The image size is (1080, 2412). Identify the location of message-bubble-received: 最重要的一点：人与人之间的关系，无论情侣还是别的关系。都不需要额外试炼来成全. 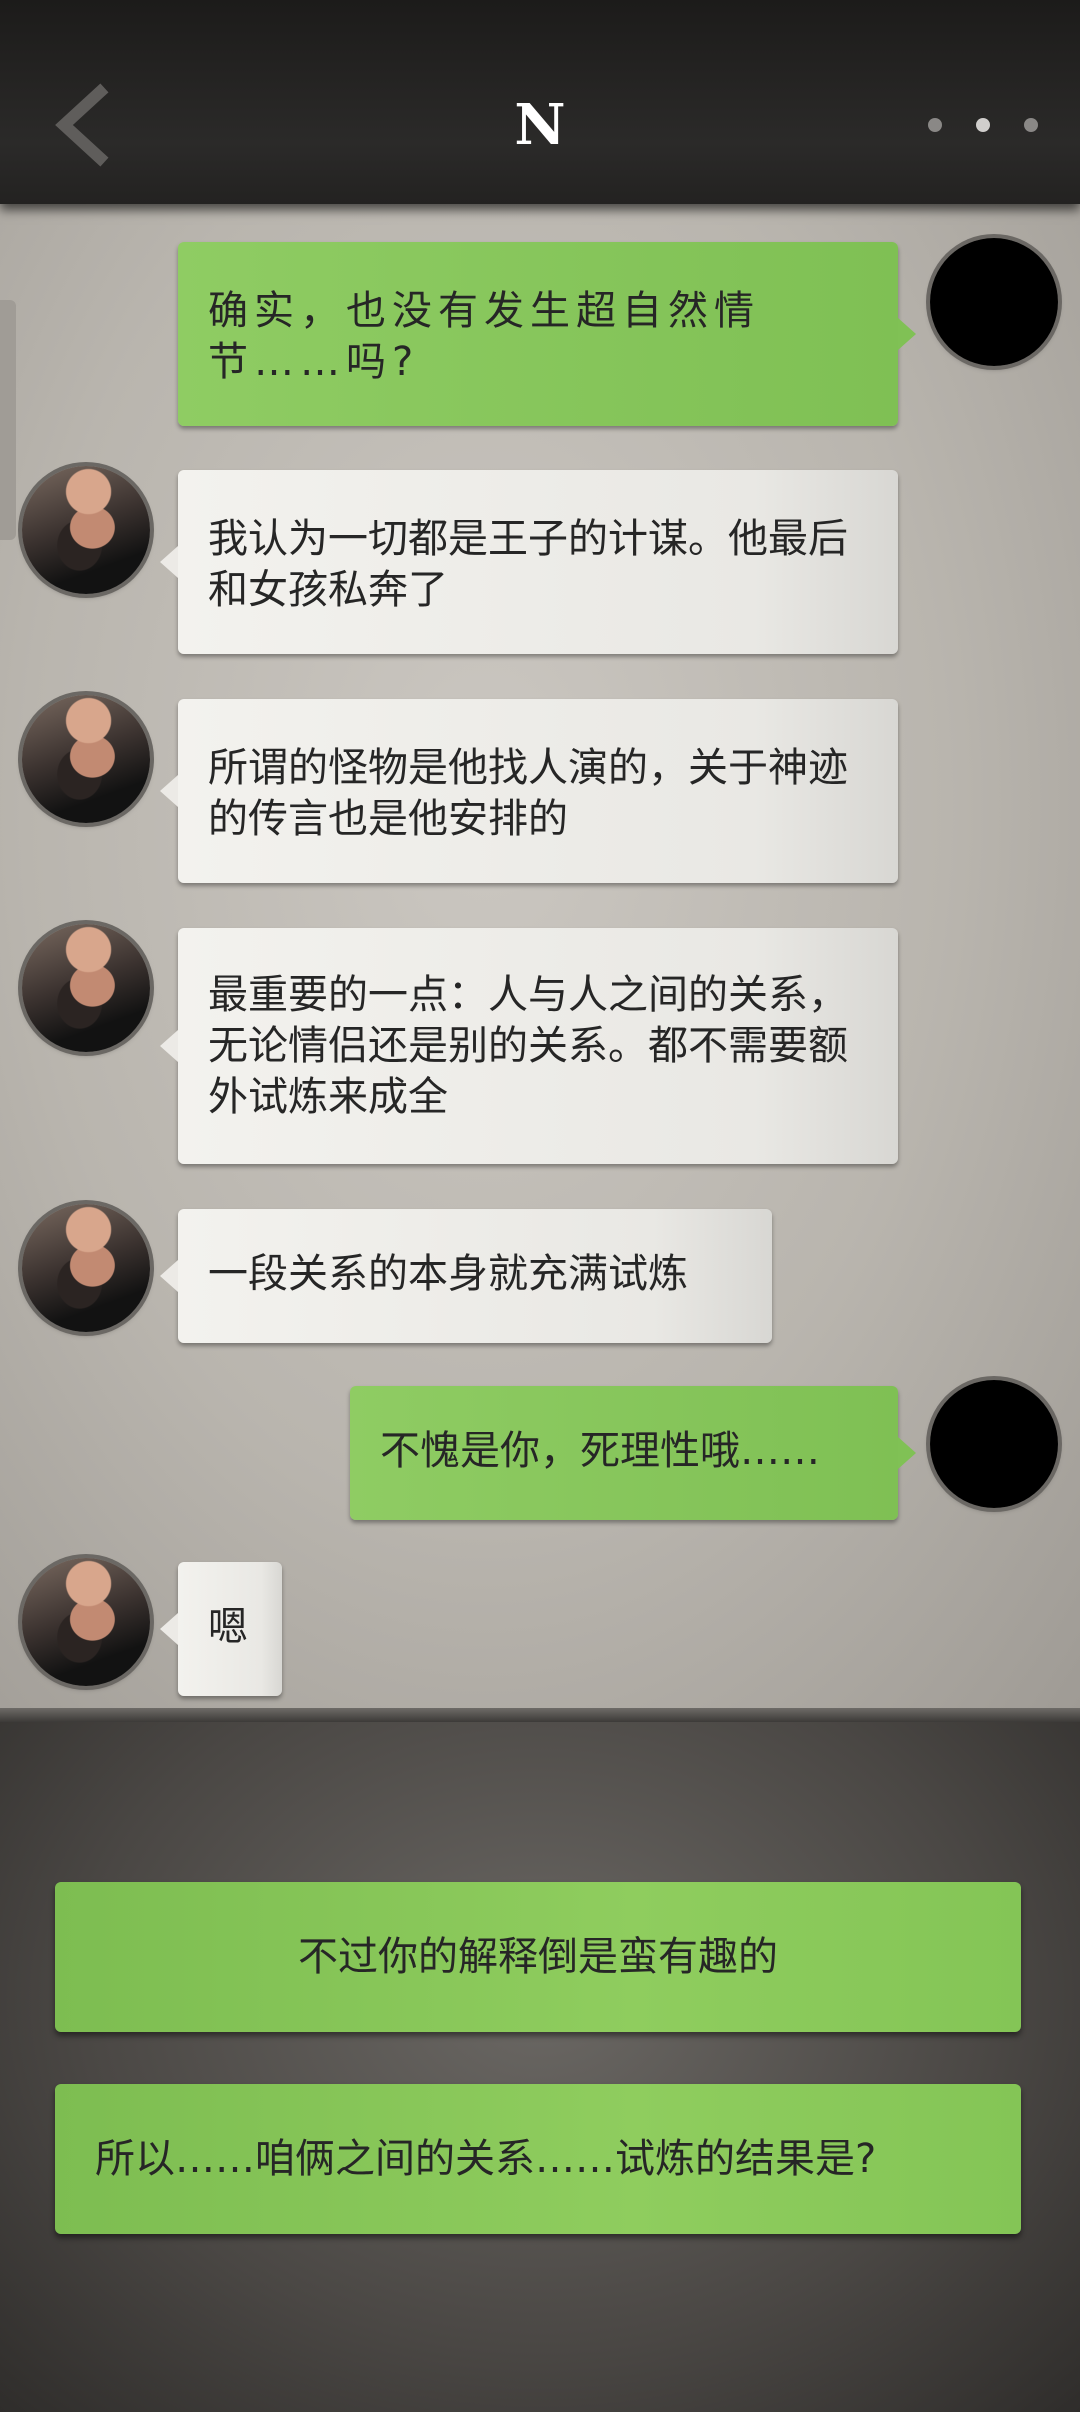
(529, 1046).